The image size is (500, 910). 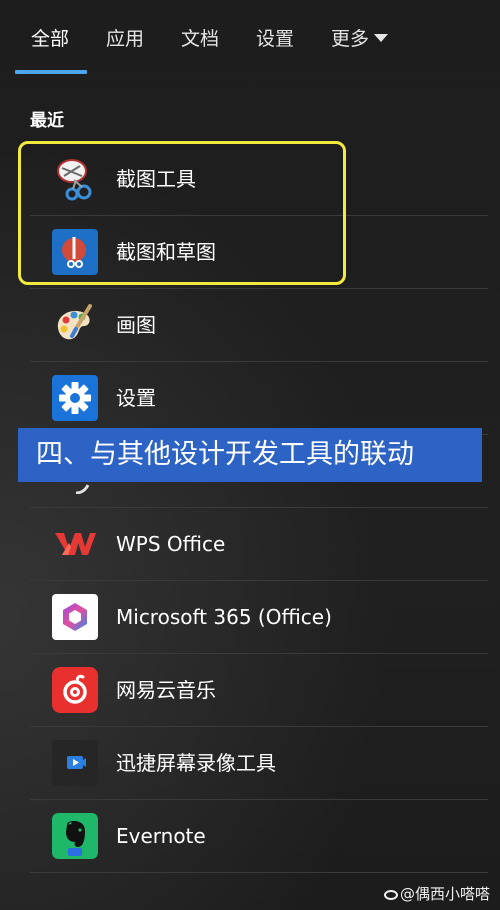 What do you see at coordinates (171, 544) in the screenshot?
I see `item-label: WPS Office` at bounding box center [171, 544].